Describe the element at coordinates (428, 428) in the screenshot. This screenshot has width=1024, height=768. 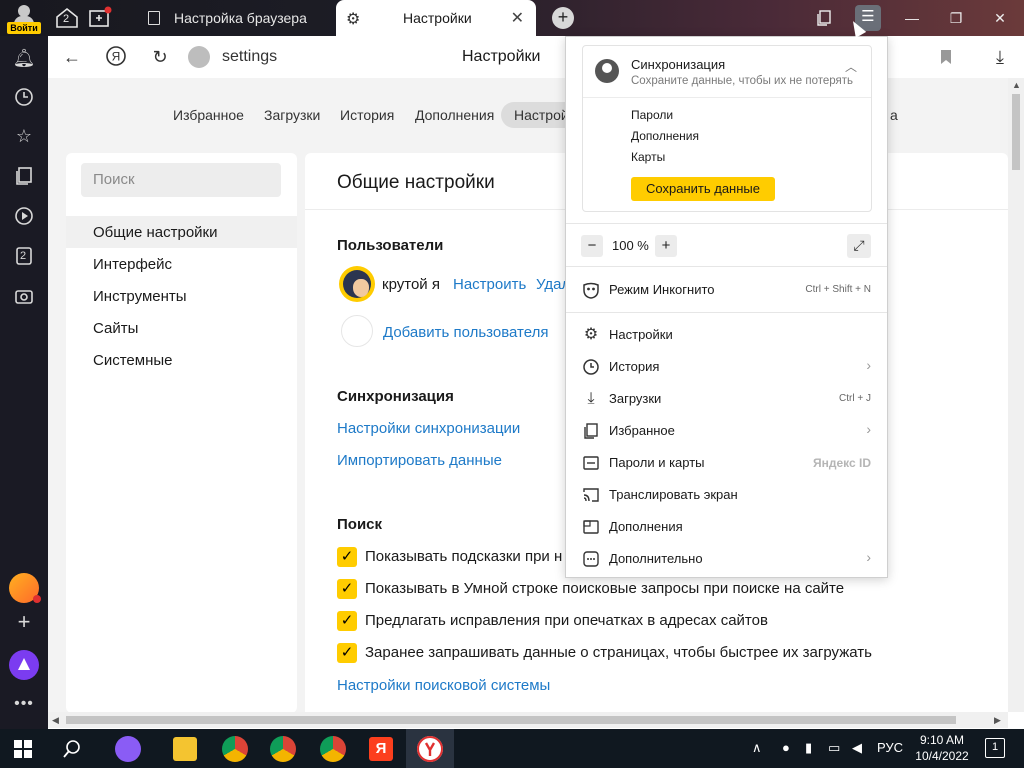
I see `sync-settings-link: Настройки синхронизации` at that location.